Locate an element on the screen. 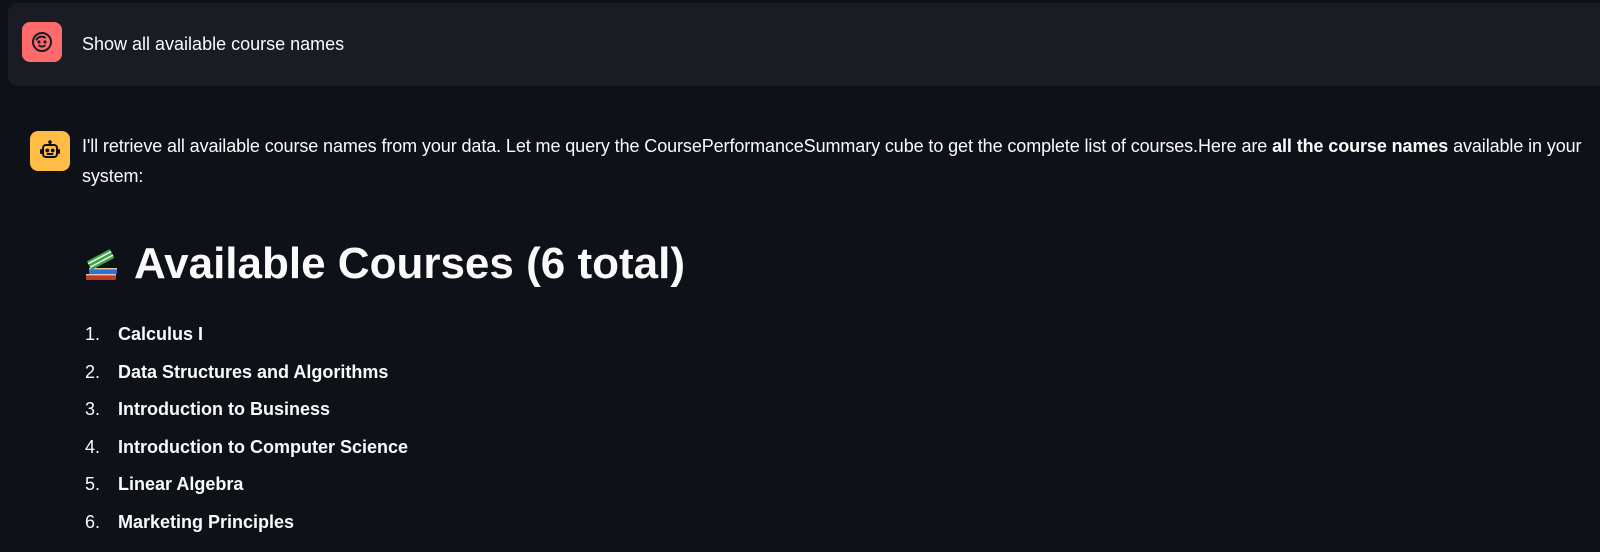 This screenshot has width=1600, height=552. books-icon is located at coordinates (101, 264).